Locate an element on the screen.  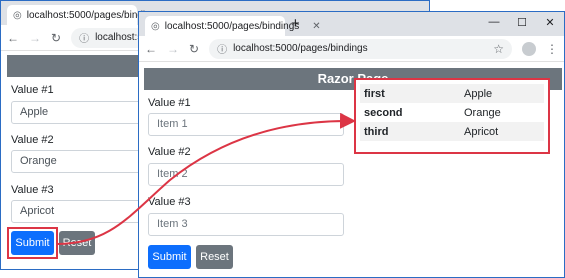
value-1-input: Item 1 is located at coordinates (246, 124).